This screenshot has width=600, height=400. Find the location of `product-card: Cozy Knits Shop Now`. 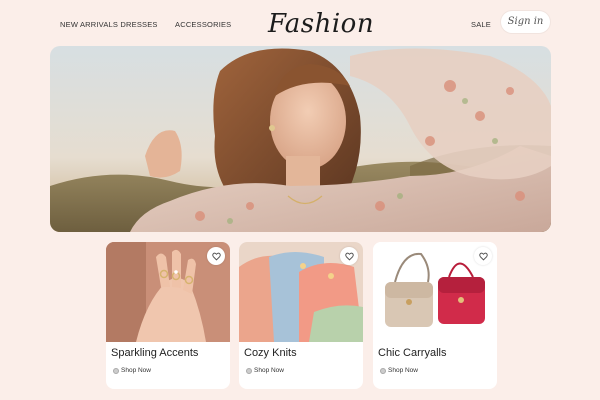

product-card: Cozy Knits Shop Now is located at coordinates (301, 315).